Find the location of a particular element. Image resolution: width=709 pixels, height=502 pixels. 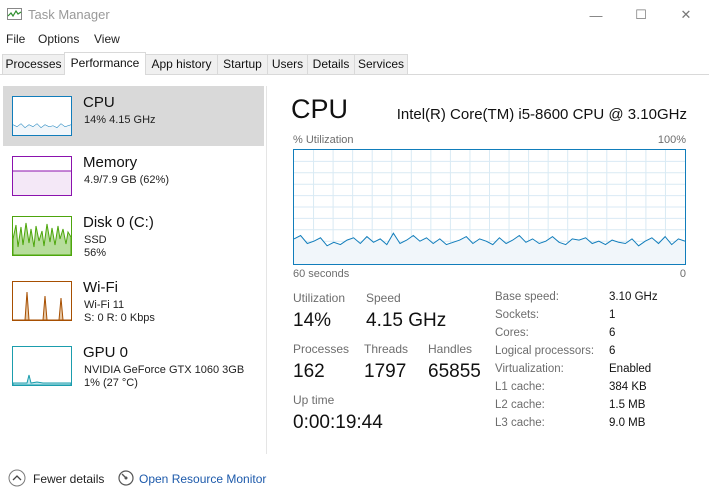

utilization-label: Utilization is located at coordinates (319, 298).